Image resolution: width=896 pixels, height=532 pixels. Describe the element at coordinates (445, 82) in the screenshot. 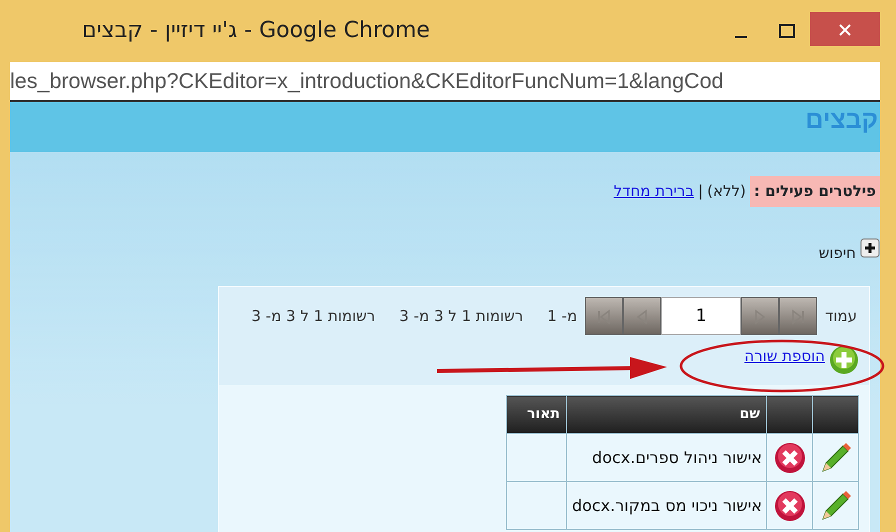

I see `address-bar: les_browser.php?CKEditor=x_introduction&CKEditorFuncNum=1&langCod` at that location.